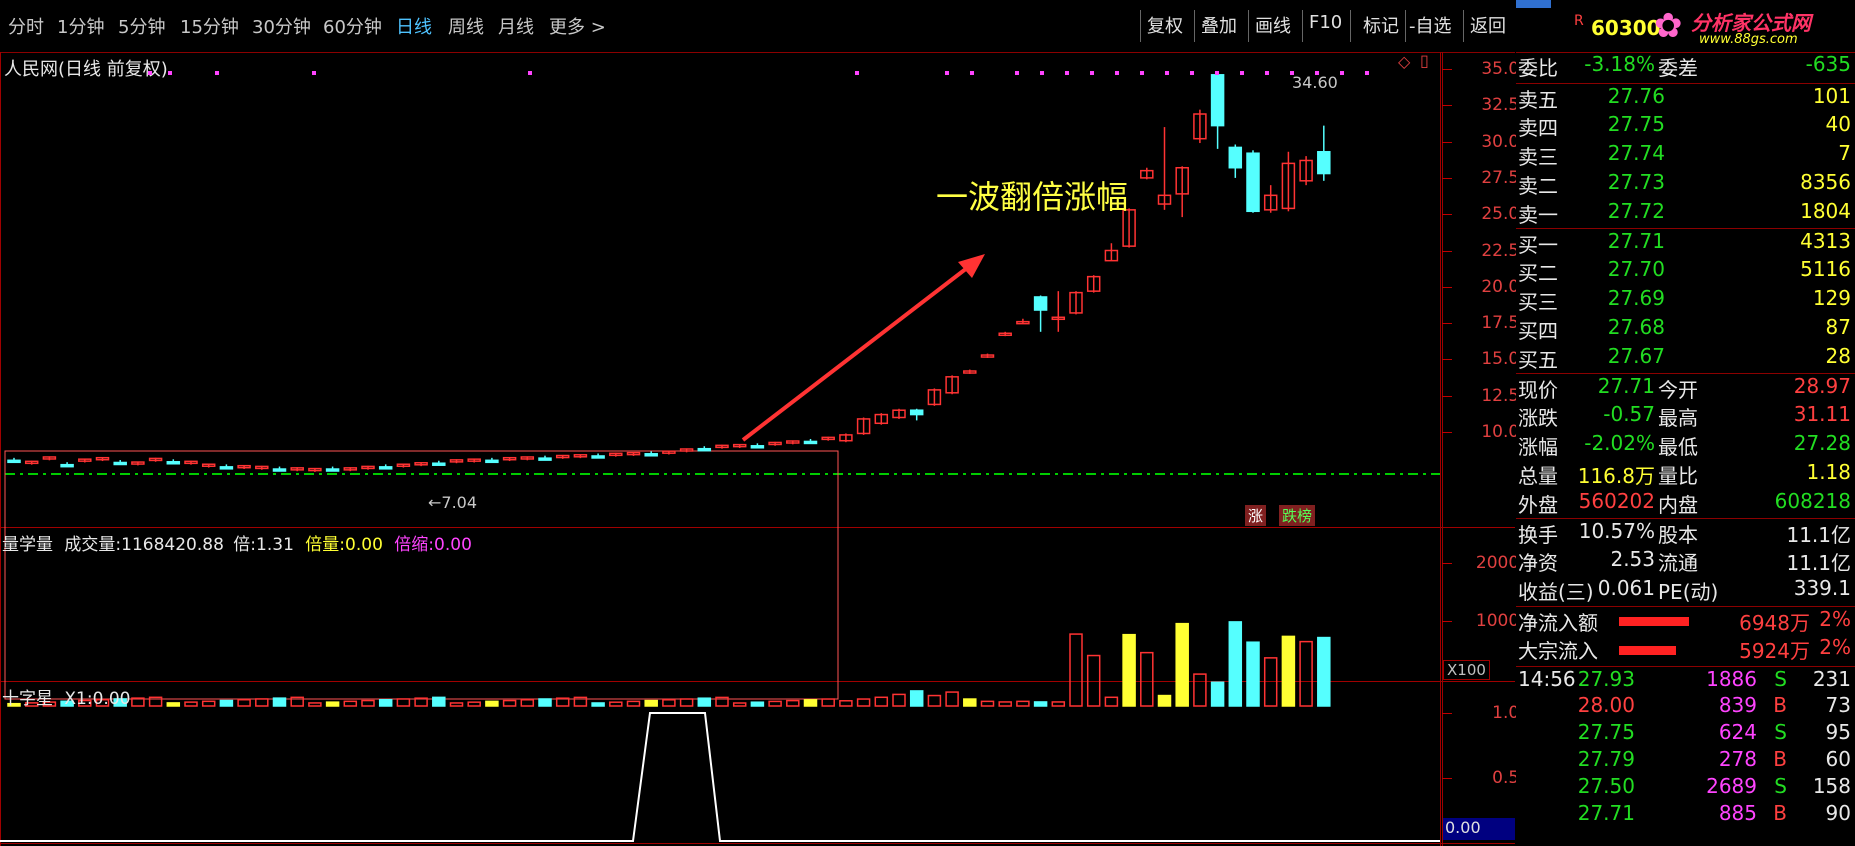 The width and height of the screenshot is (1855, 846). What do you see at coordinates (1685, 735) in the screenshot?
I see `tick-row: 27.75 624 S 95` at bounding box center [1685, 735].